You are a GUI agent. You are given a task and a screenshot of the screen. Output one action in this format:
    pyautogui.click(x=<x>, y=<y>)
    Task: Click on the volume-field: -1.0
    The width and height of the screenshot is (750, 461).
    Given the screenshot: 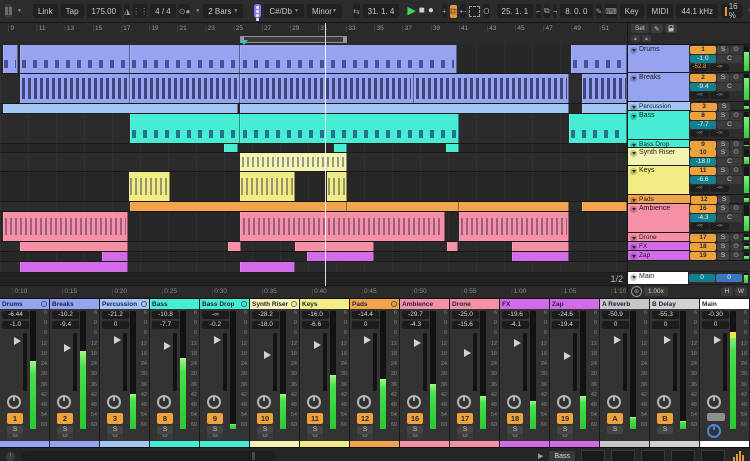 What is the action you would take?
    pyautogui.click(x=703, y=59)
    